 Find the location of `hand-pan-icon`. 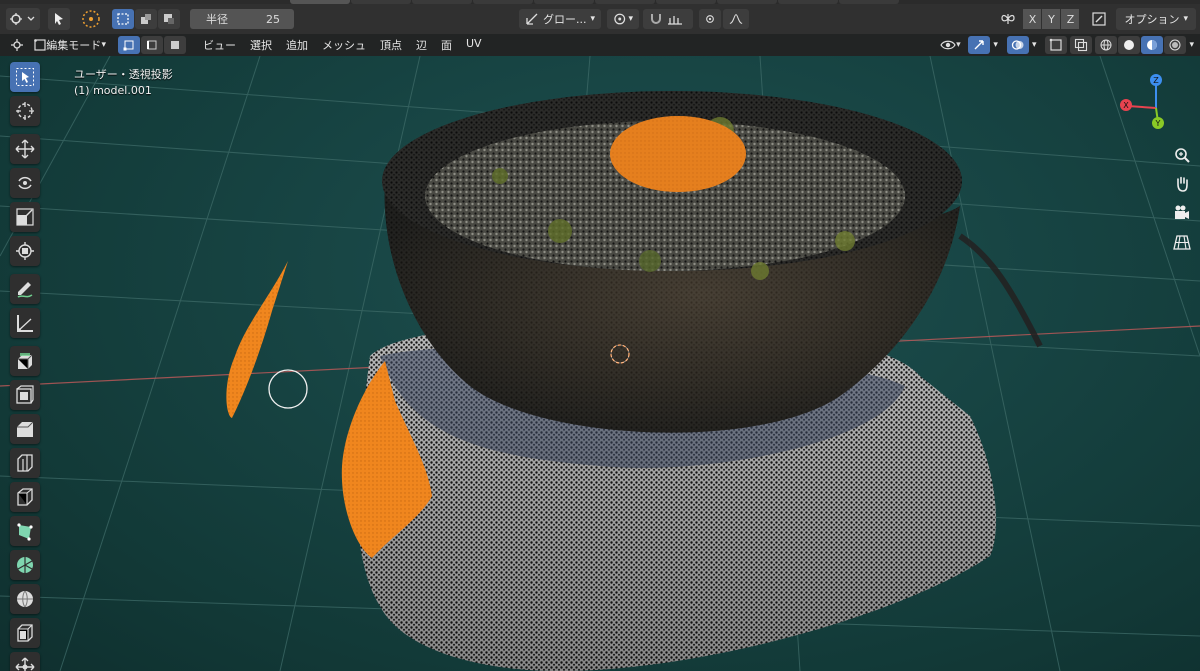

hand-pan-icon is located at coordinates (1182, 184).